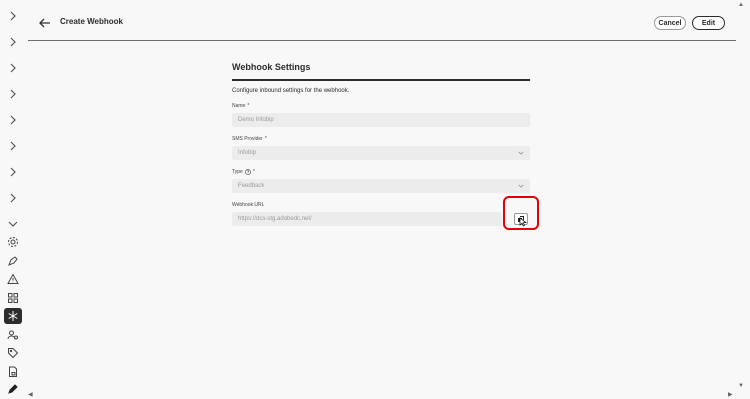  I want to click on type-value: Feedback, so click(251, 186).